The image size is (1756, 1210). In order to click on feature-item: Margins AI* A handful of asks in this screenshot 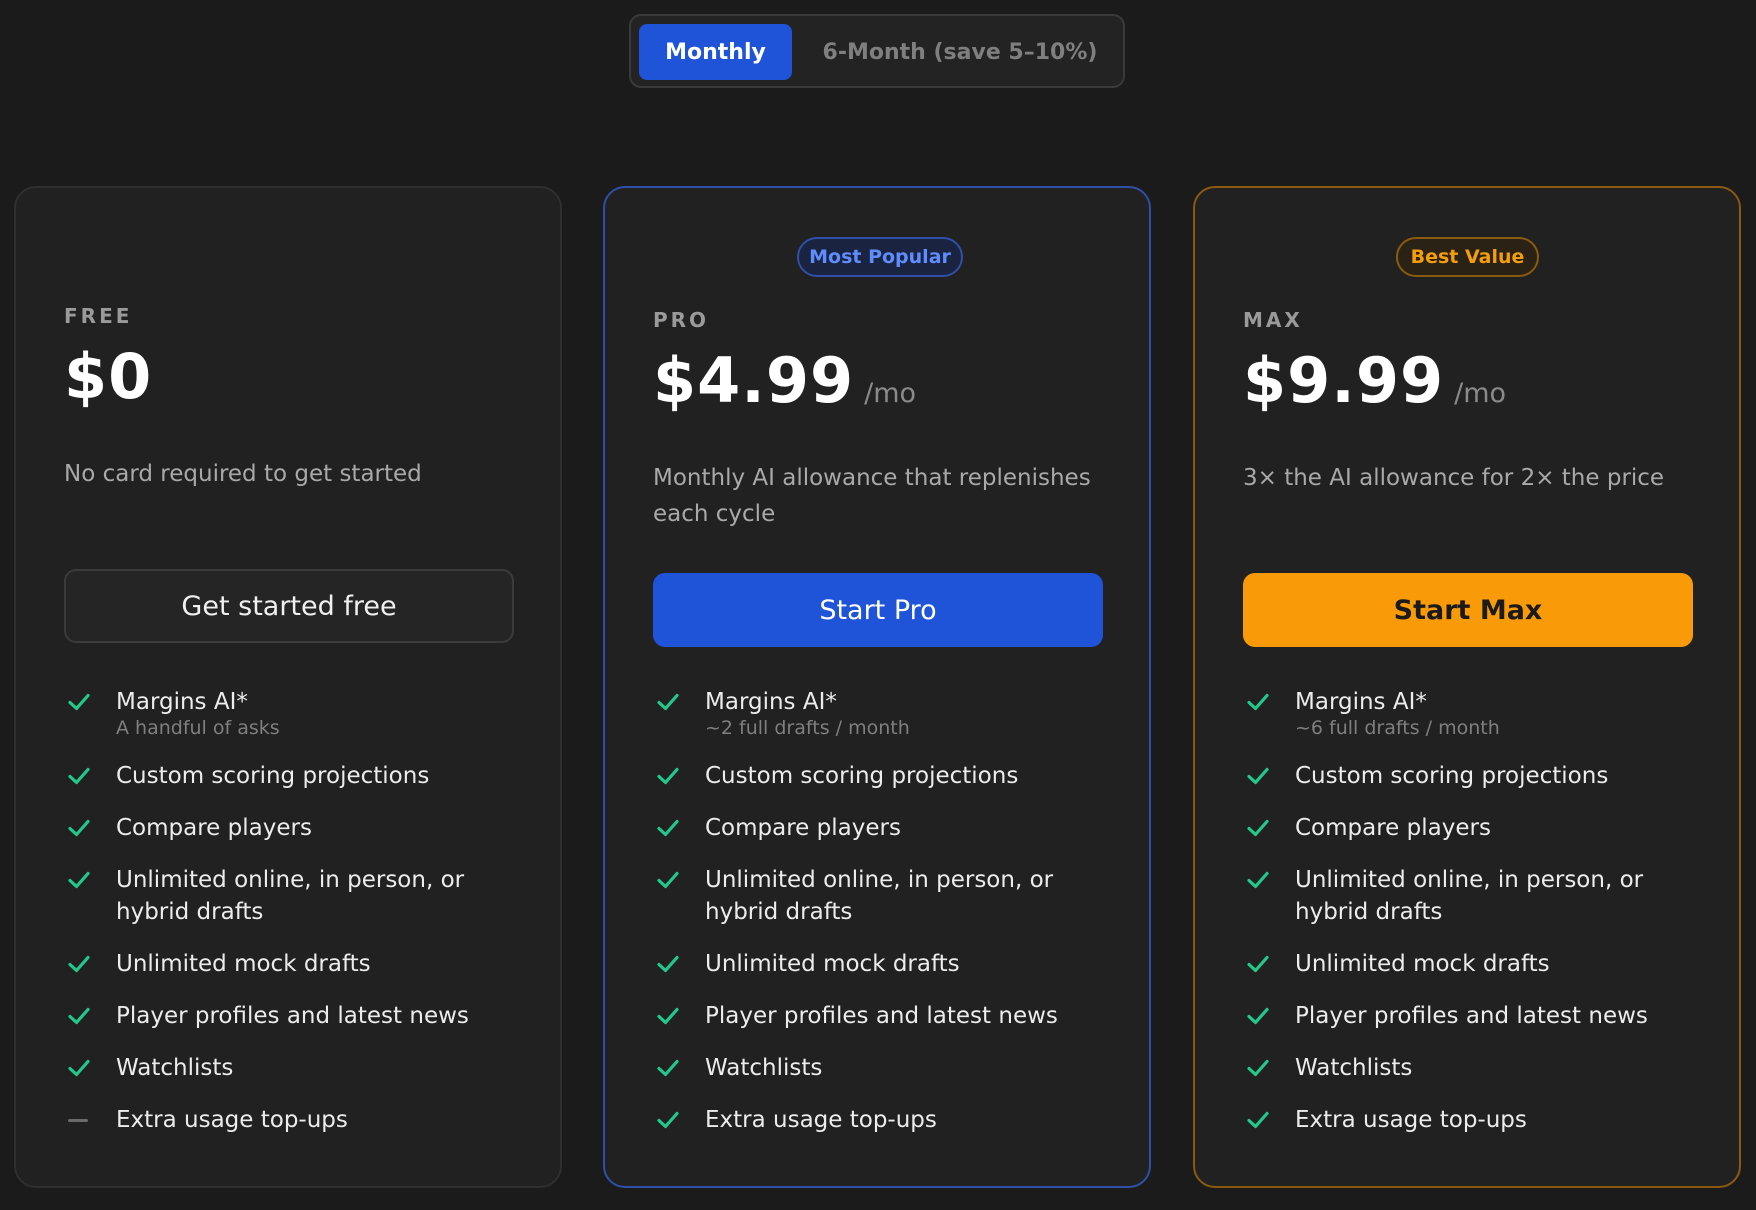, I will do `click(299, 713)`.